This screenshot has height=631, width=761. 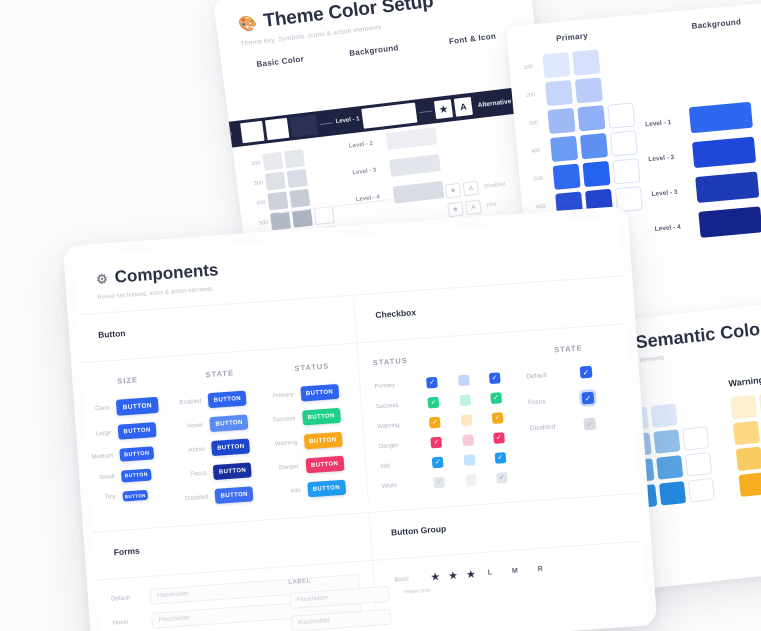 I want to click on row-label: Primary, so click(x=283, y=395).